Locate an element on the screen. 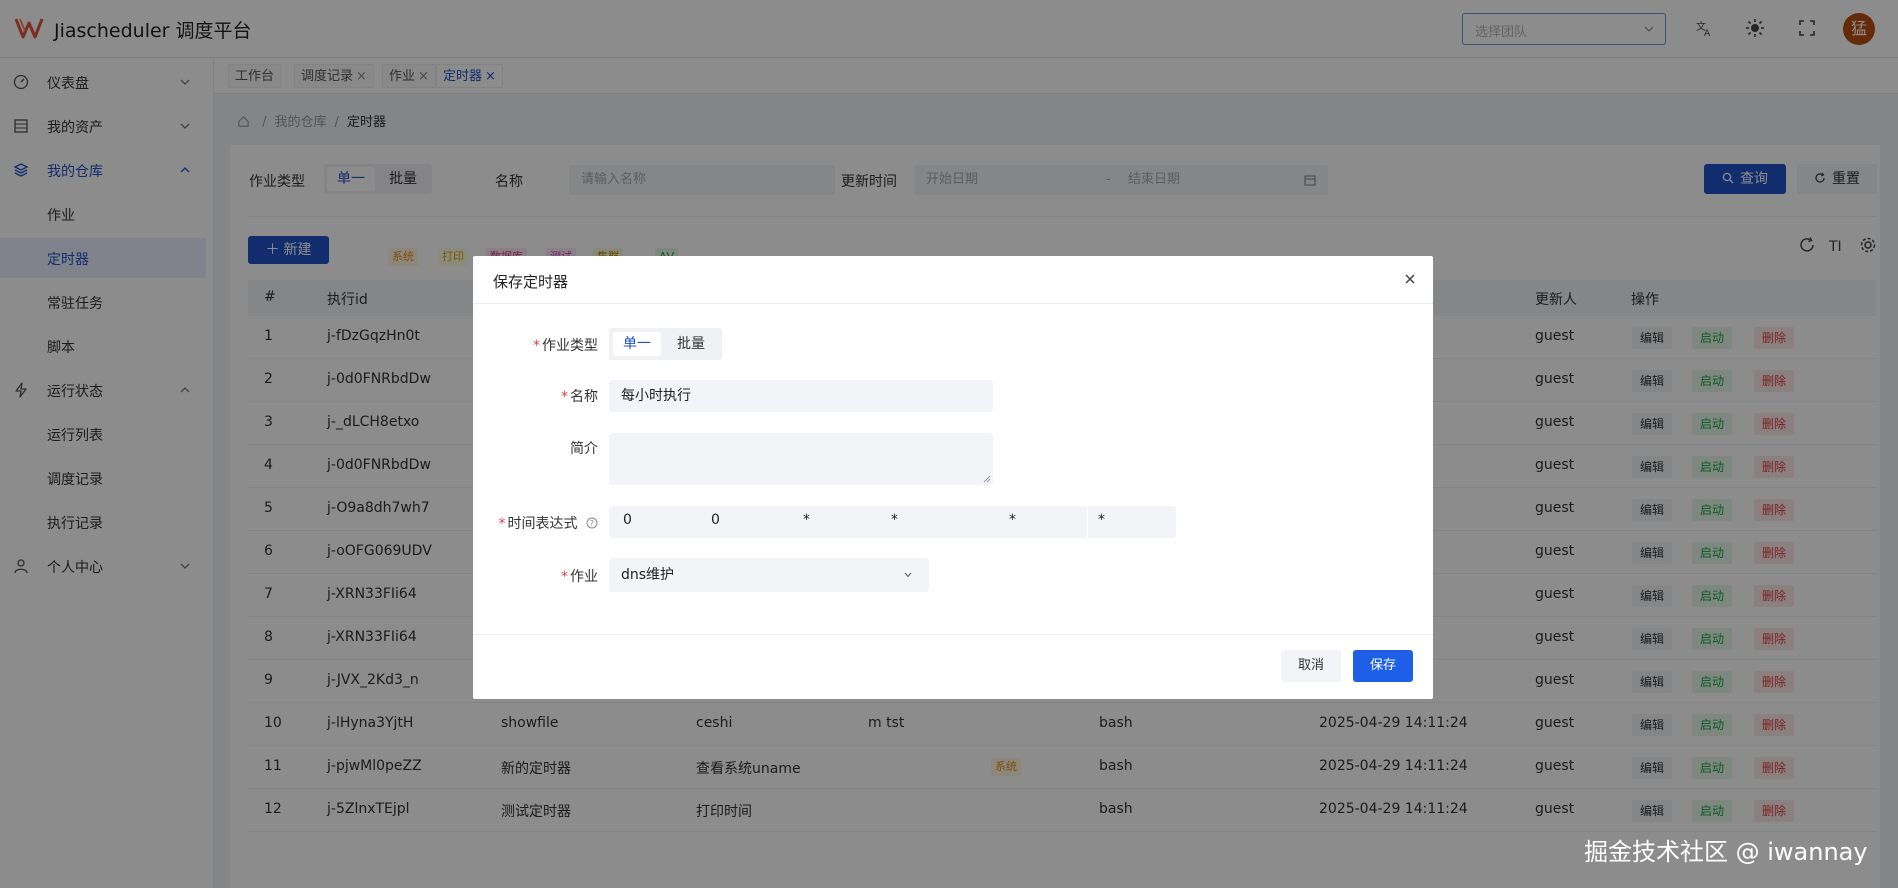  close-icon is located at coordinates (1410, 279).